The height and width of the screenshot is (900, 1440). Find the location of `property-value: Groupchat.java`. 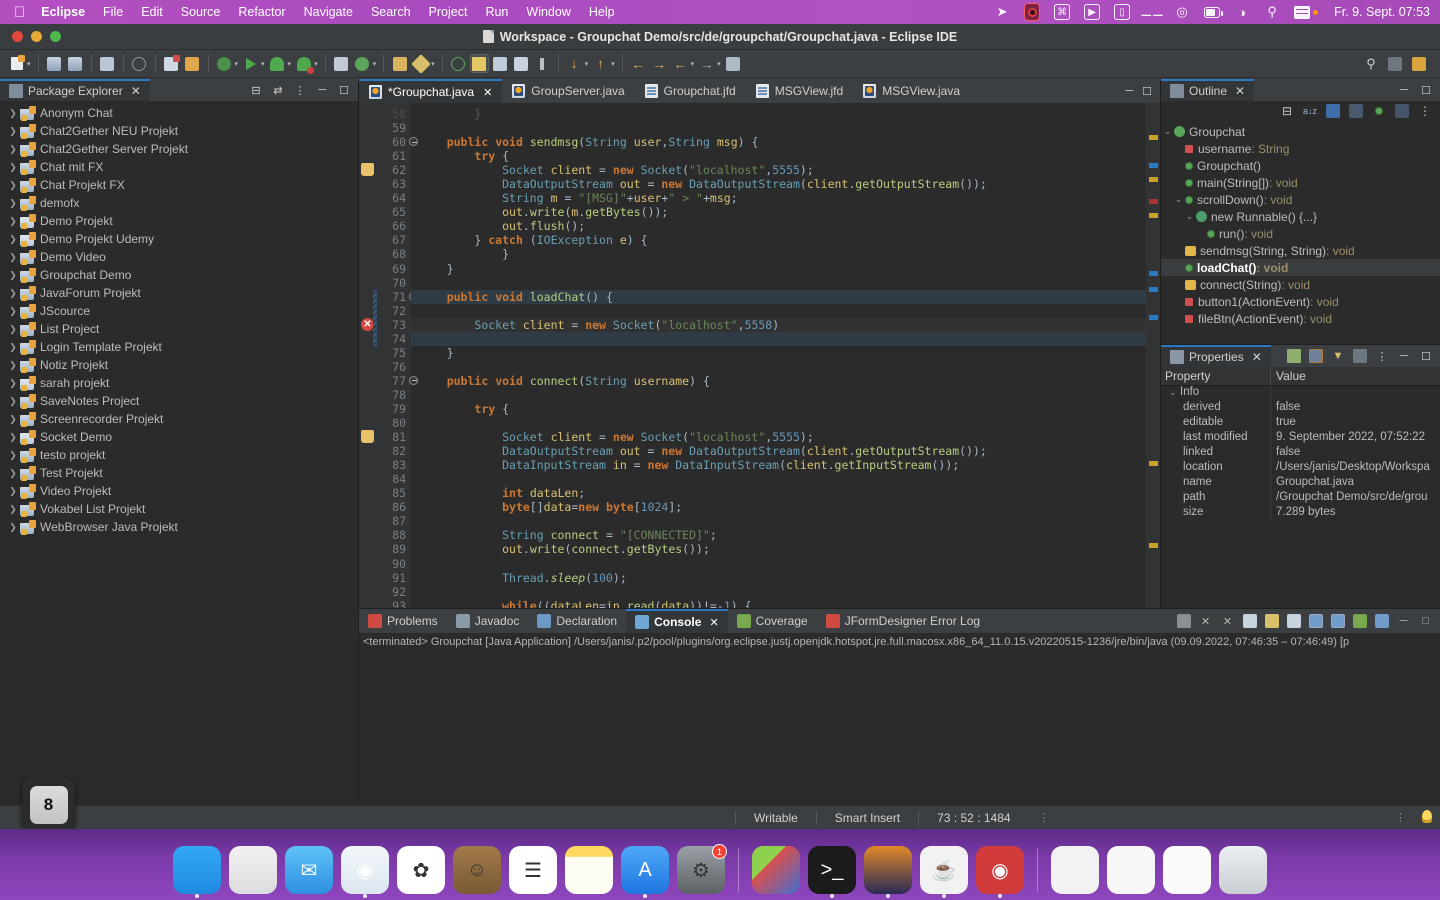

property-value: Groupchat.java is located at coordinates (1355, 483).